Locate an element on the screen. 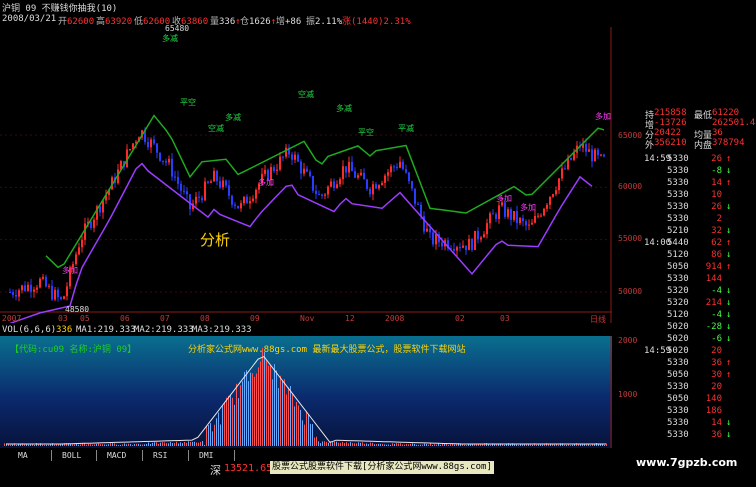 This screenshot has height=487, width=756. window-title-bar: 沪铜 09 不赚钱你抽我(10) is located at coordinates (213, 7).